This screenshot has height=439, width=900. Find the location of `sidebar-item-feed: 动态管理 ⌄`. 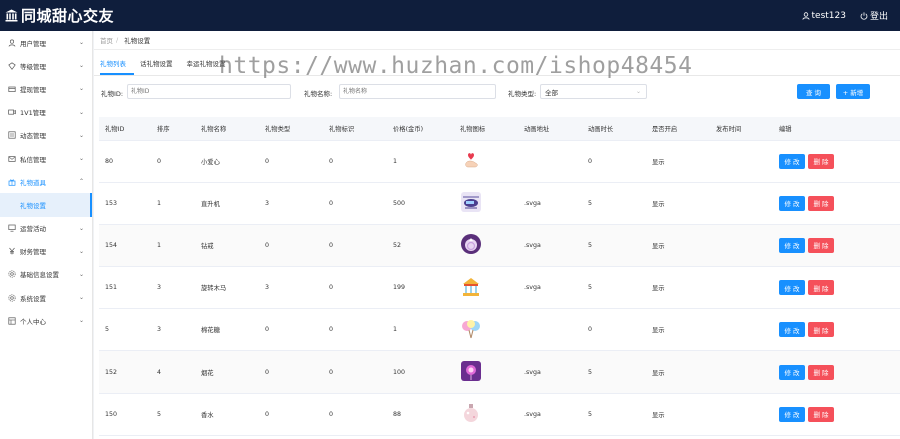

sidebar-item-feed: 动态管理 ⌄ is located at coordinates (46, 135).